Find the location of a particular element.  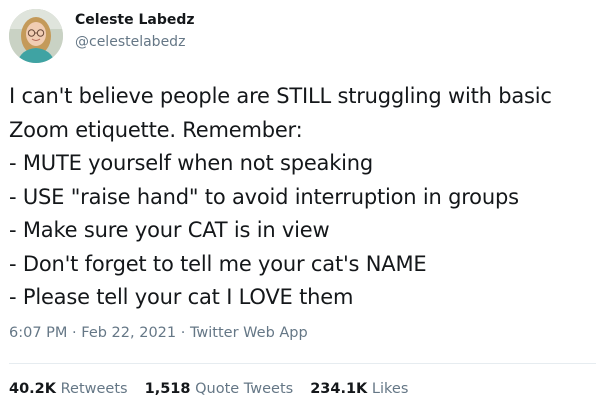

tweet-text-line: - Please tell your cat I LOVE them is located at coordinates (181, 297).